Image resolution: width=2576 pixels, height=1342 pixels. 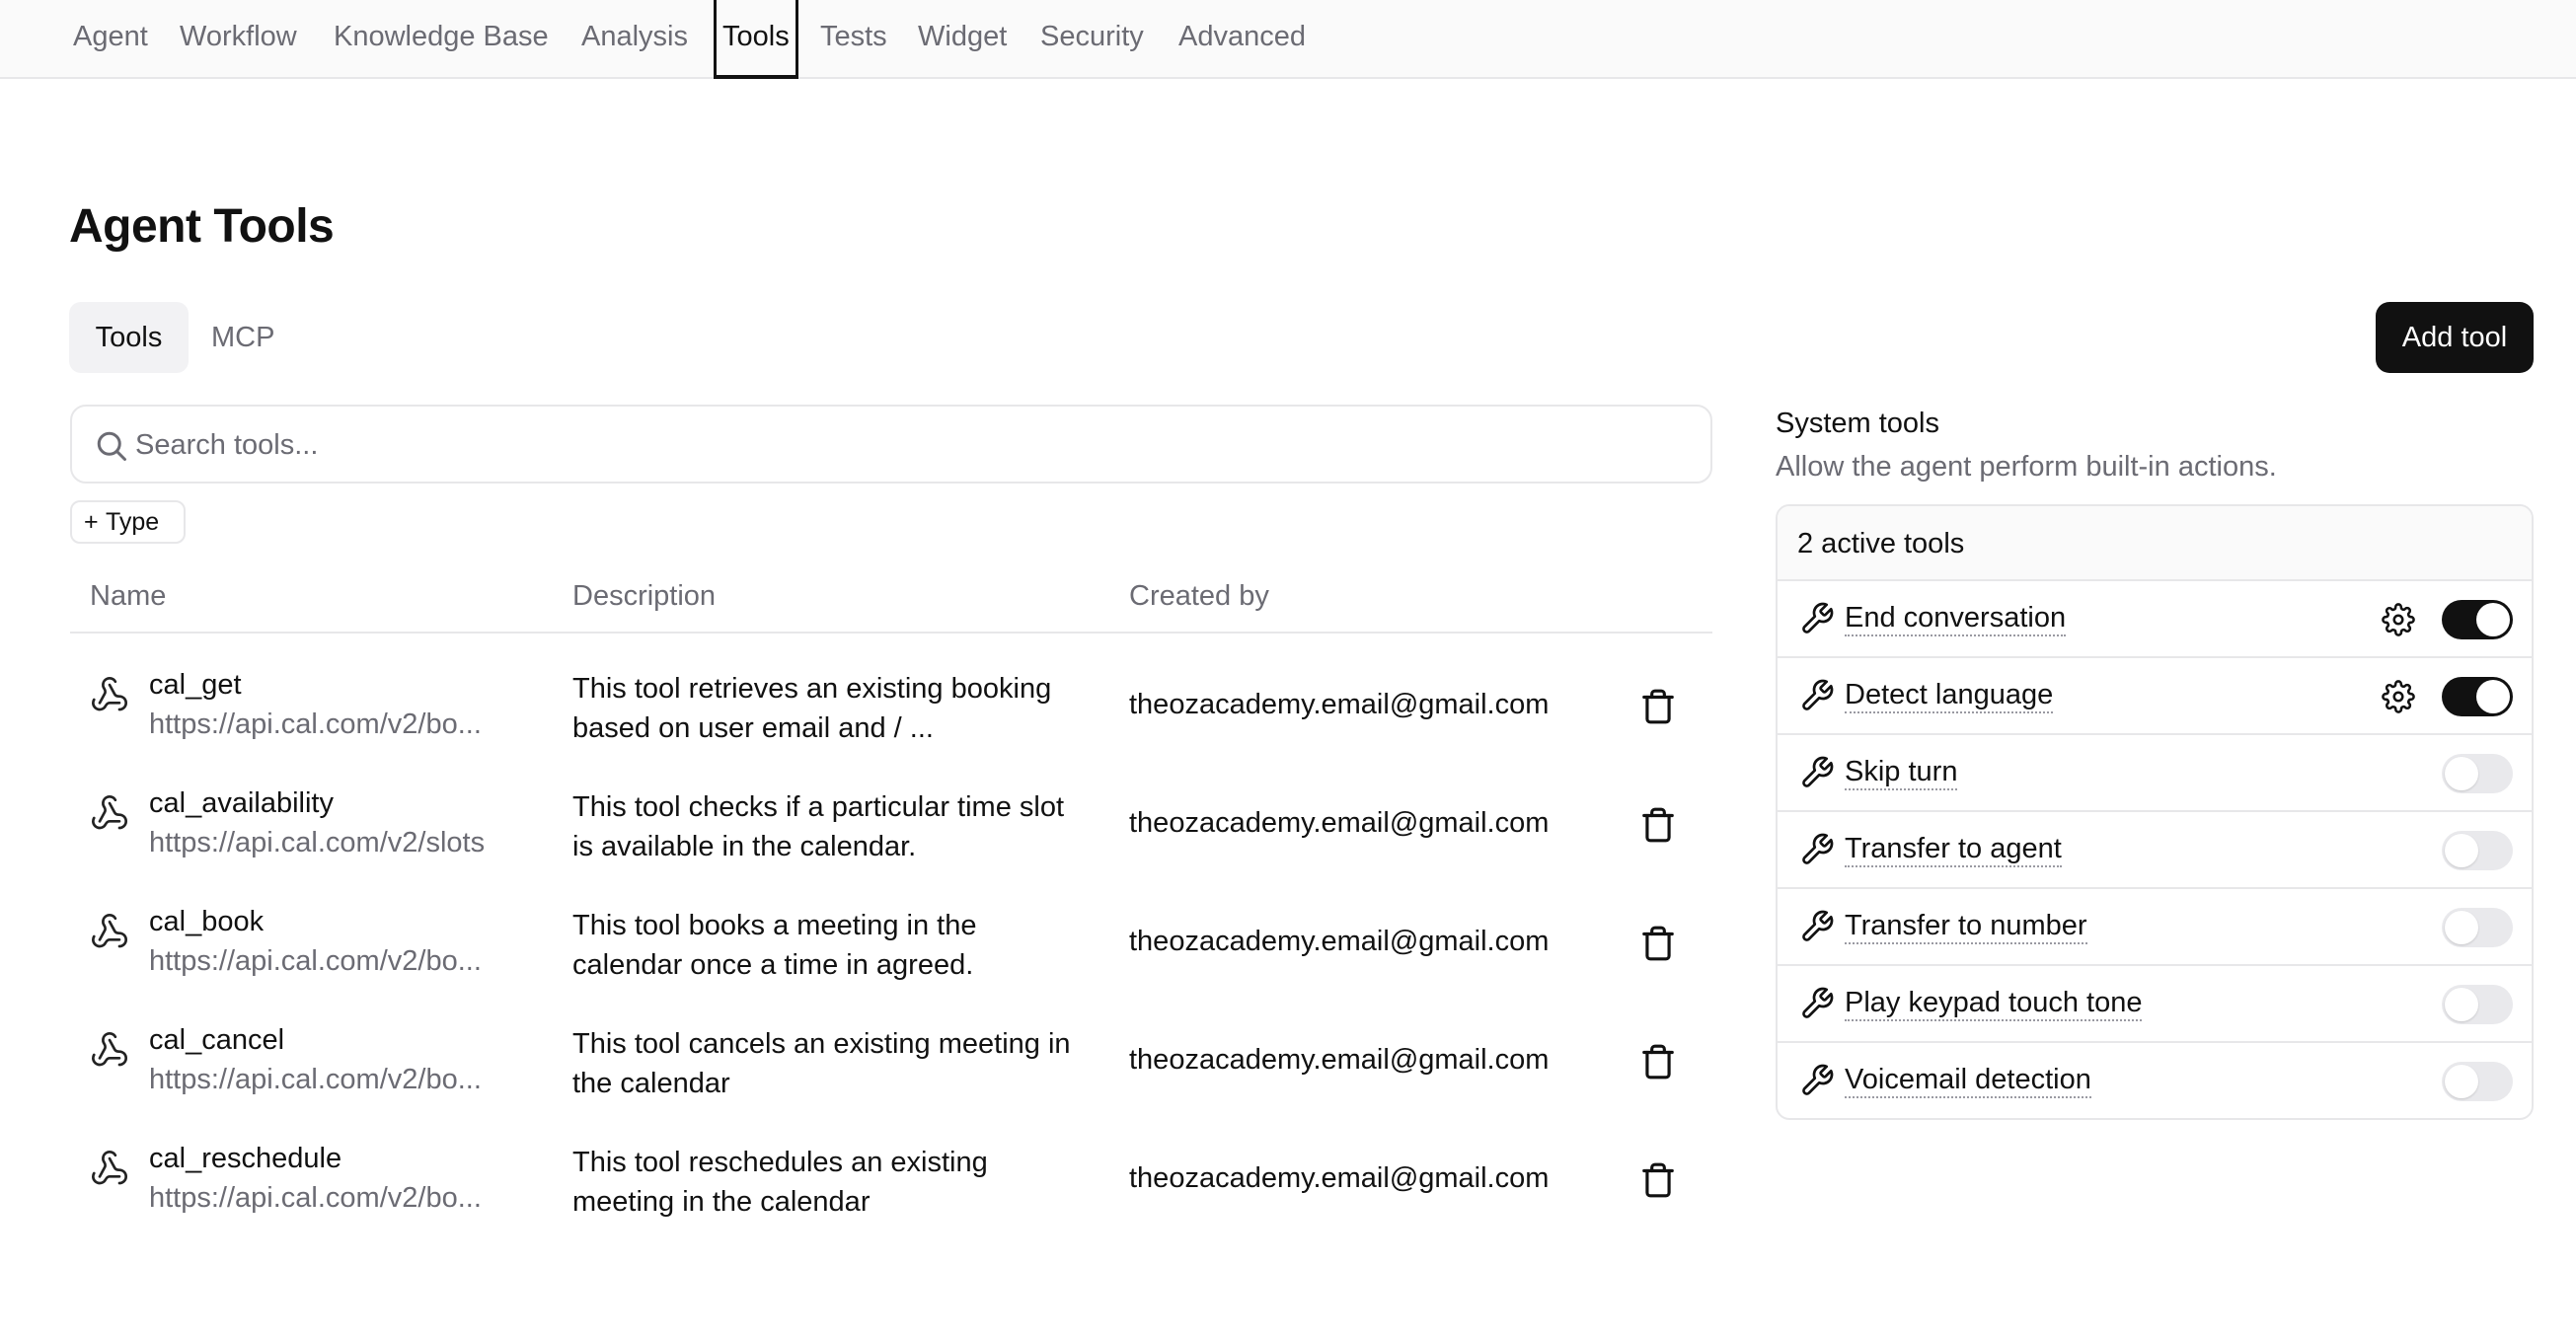 I want to click on subtab-tools: Tools, so click(x=129, y=338).